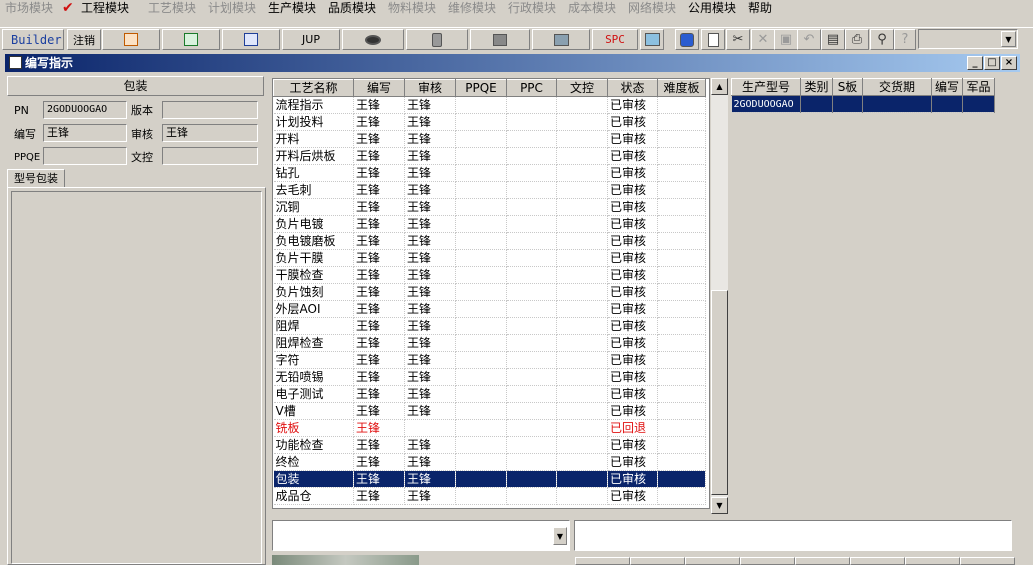  What do you see at coordinates (760, 8) in the screenshot?
I see `menu-help: 帮助` at bounding box center [760, 8].